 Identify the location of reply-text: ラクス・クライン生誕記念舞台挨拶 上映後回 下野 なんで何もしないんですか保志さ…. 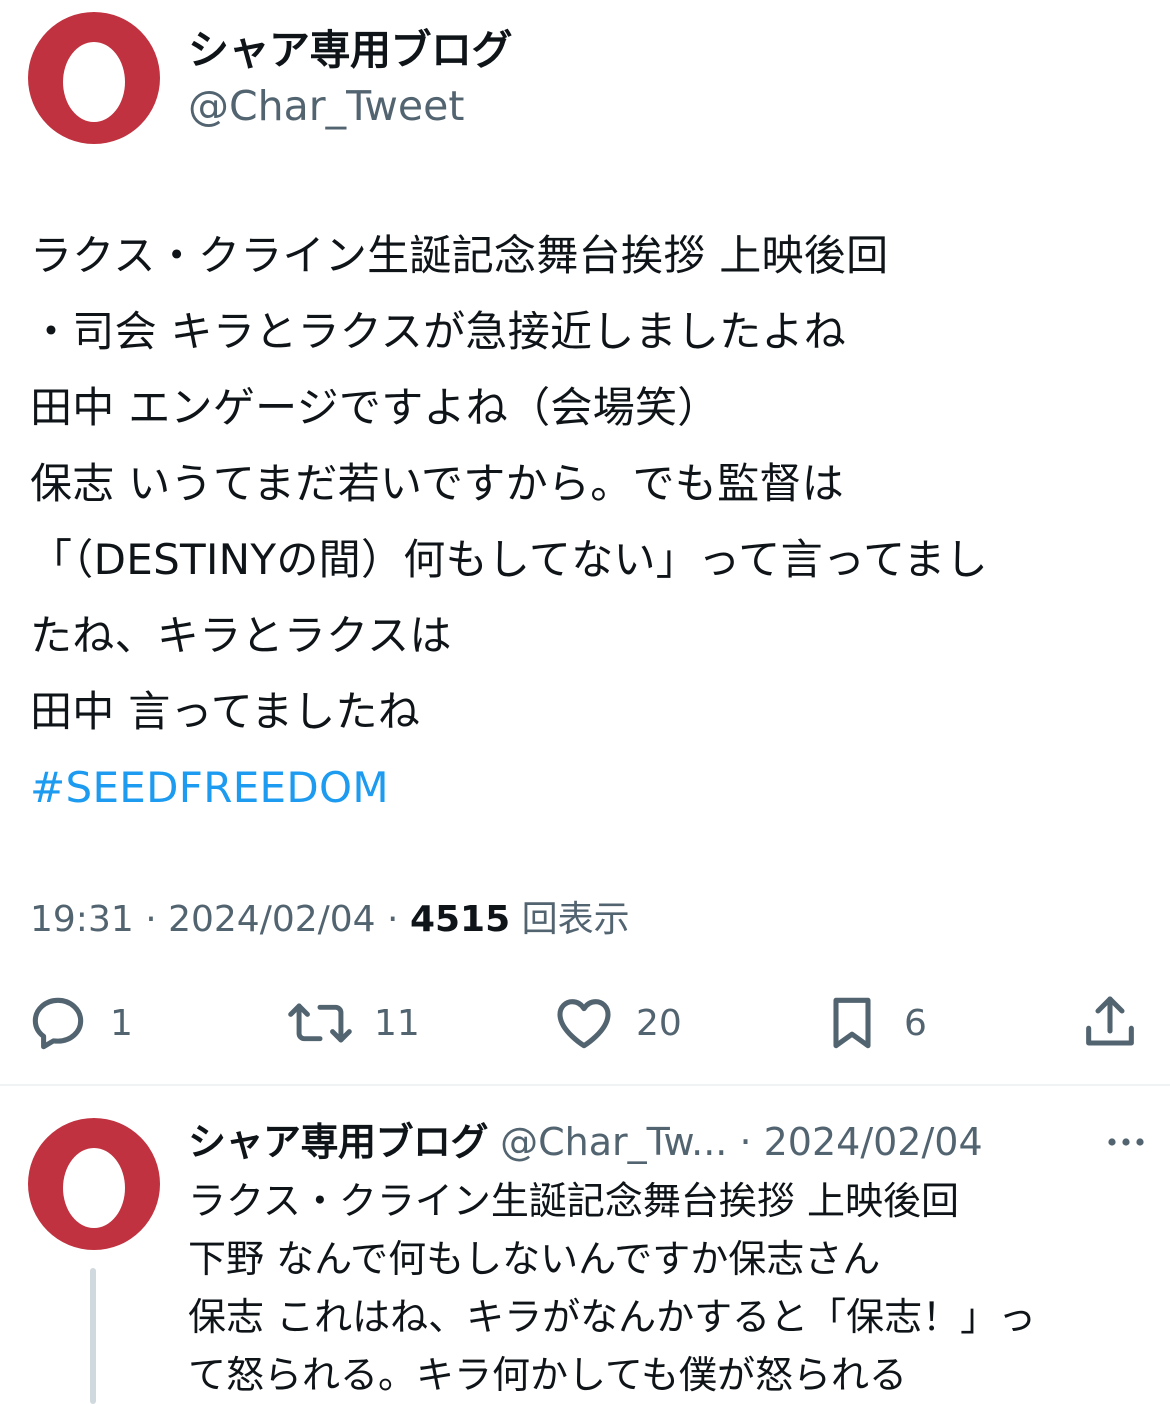
(668, 1288).